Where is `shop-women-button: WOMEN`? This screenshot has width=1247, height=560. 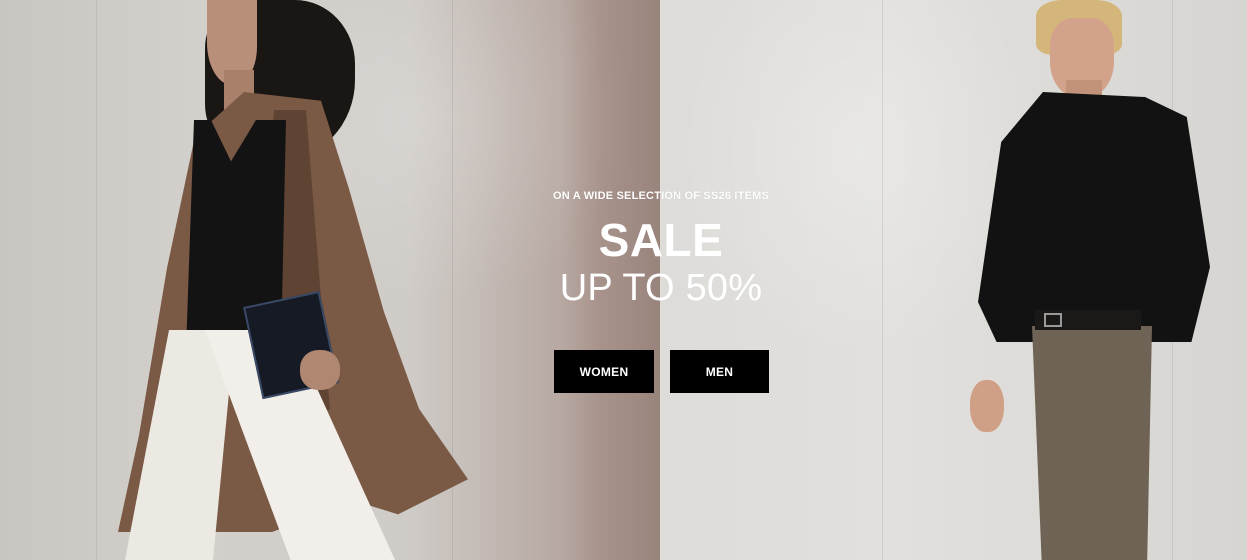
shop-women-button: WOMEN is located at coordinates (604, 371).